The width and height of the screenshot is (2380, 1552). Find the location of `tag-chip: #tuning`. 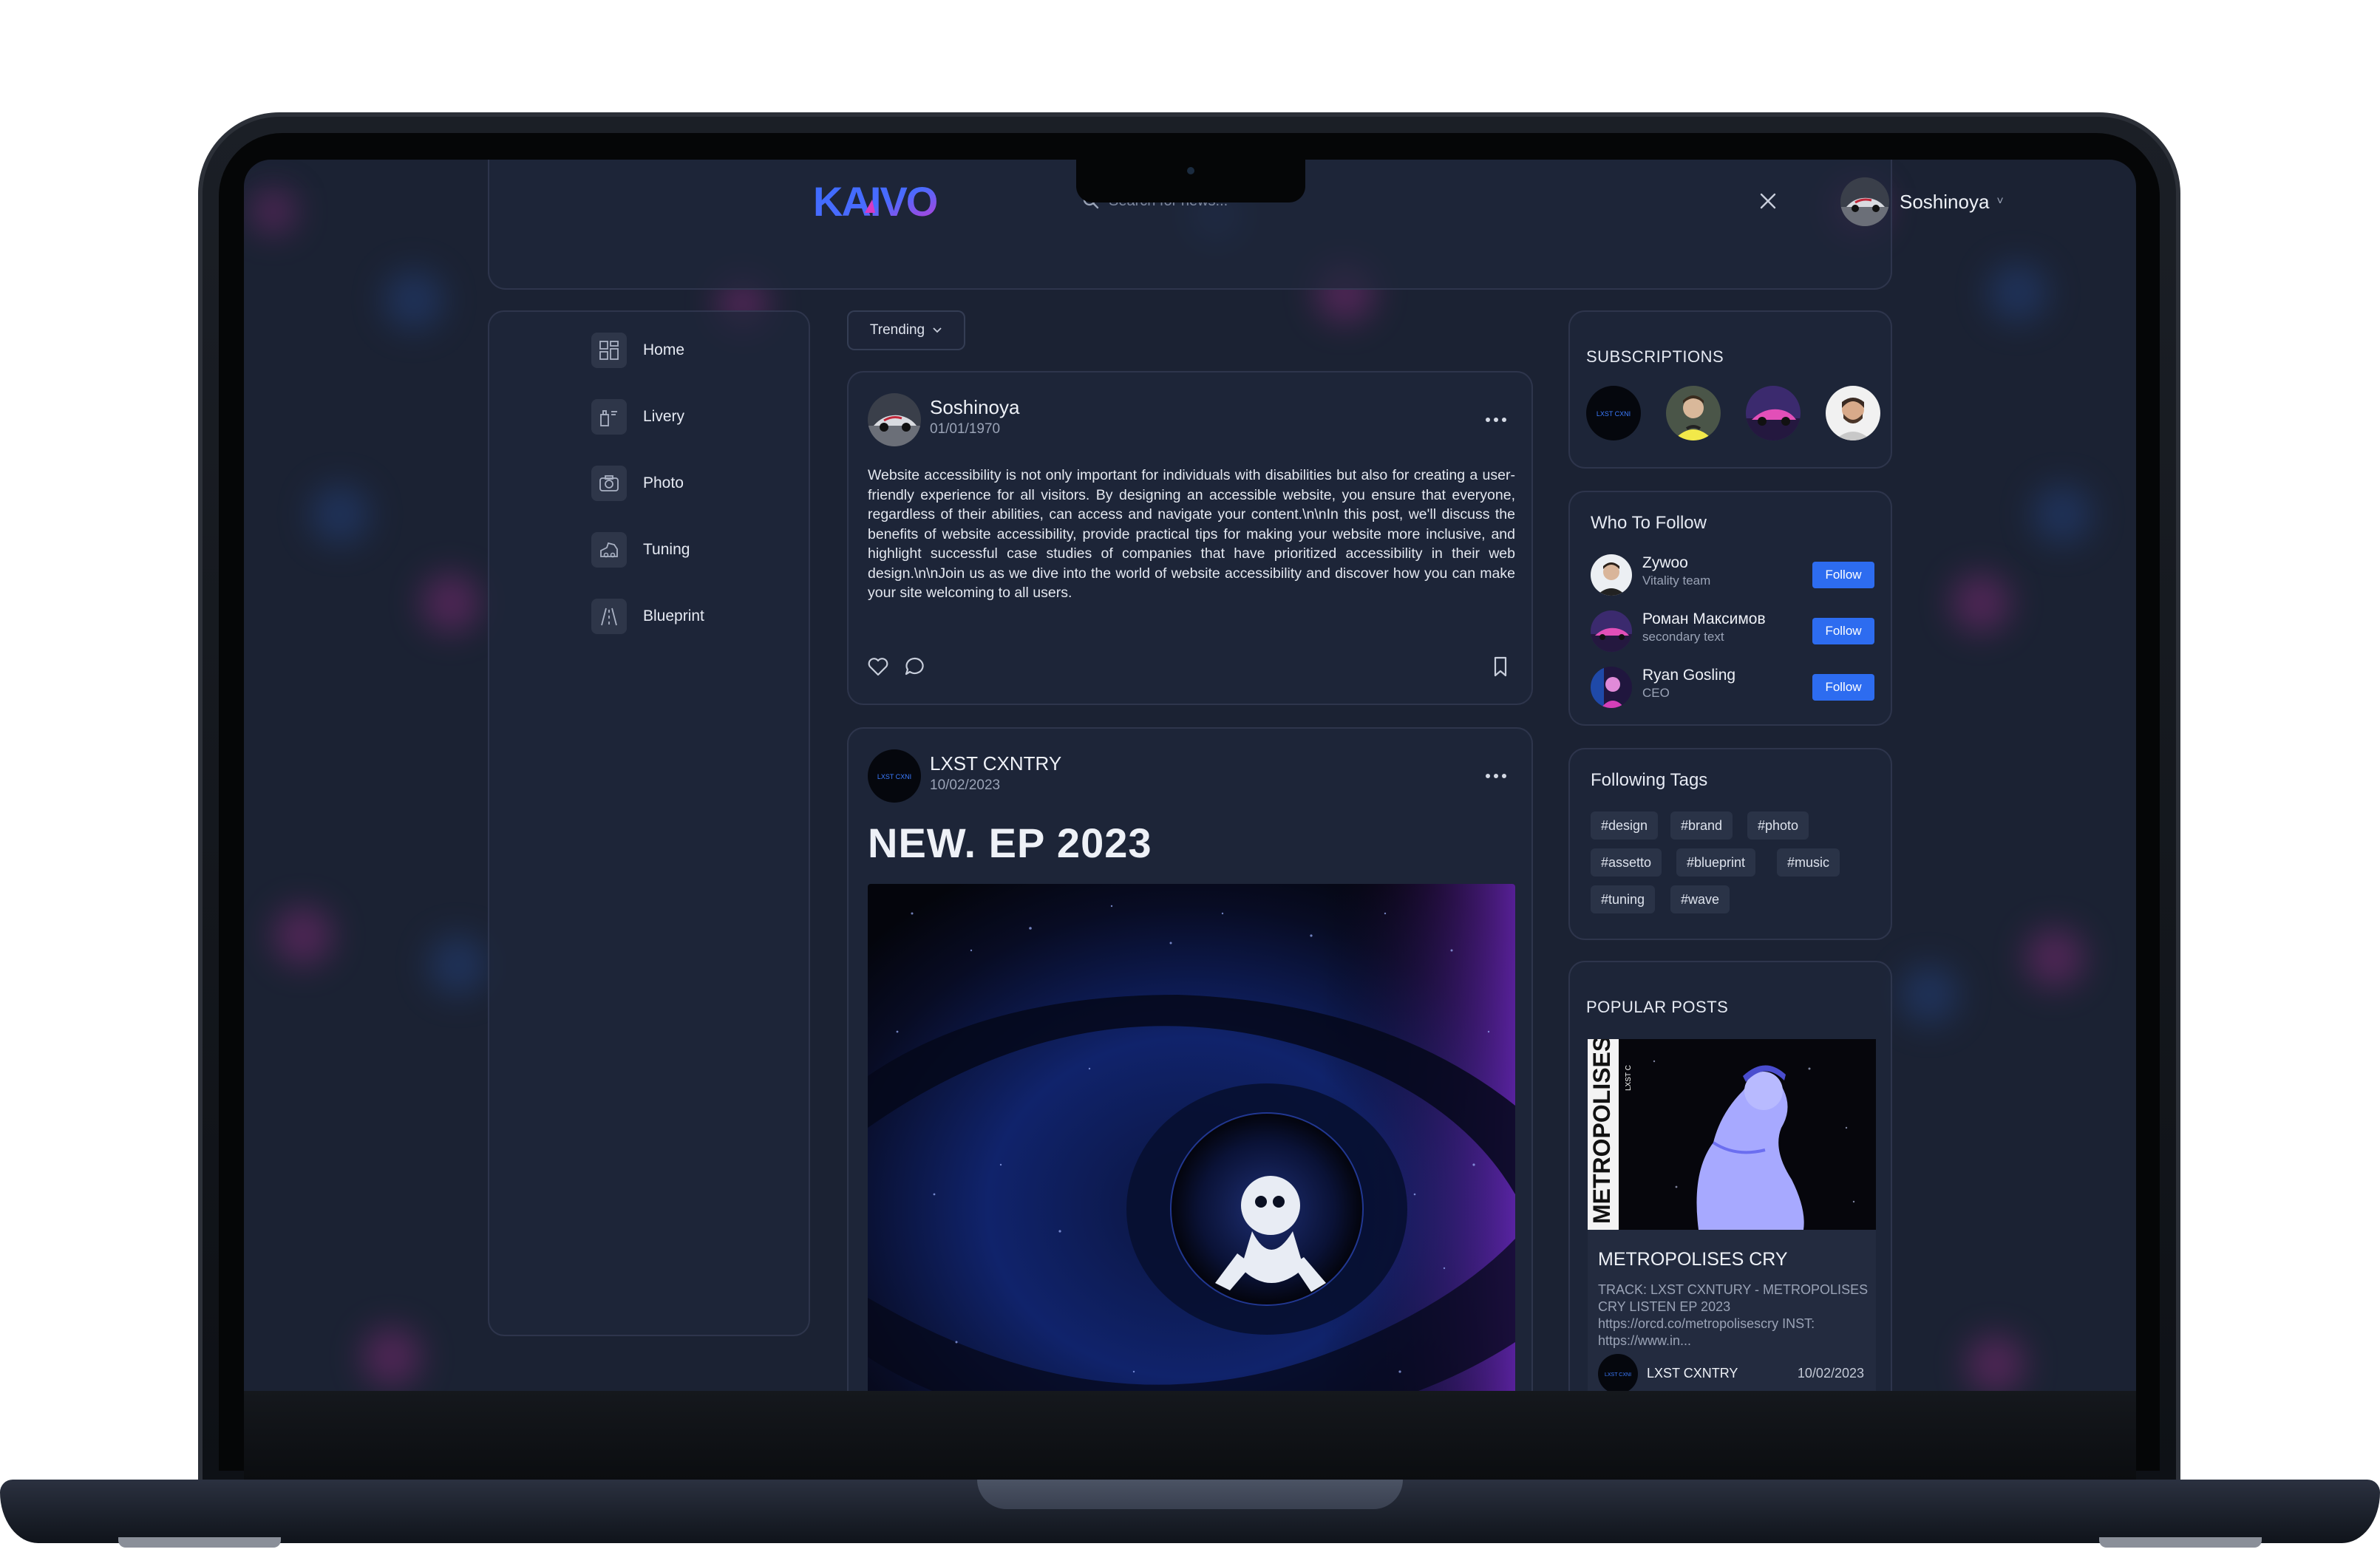

tag-chip: #tuning is located at coordinates (1623, 899).